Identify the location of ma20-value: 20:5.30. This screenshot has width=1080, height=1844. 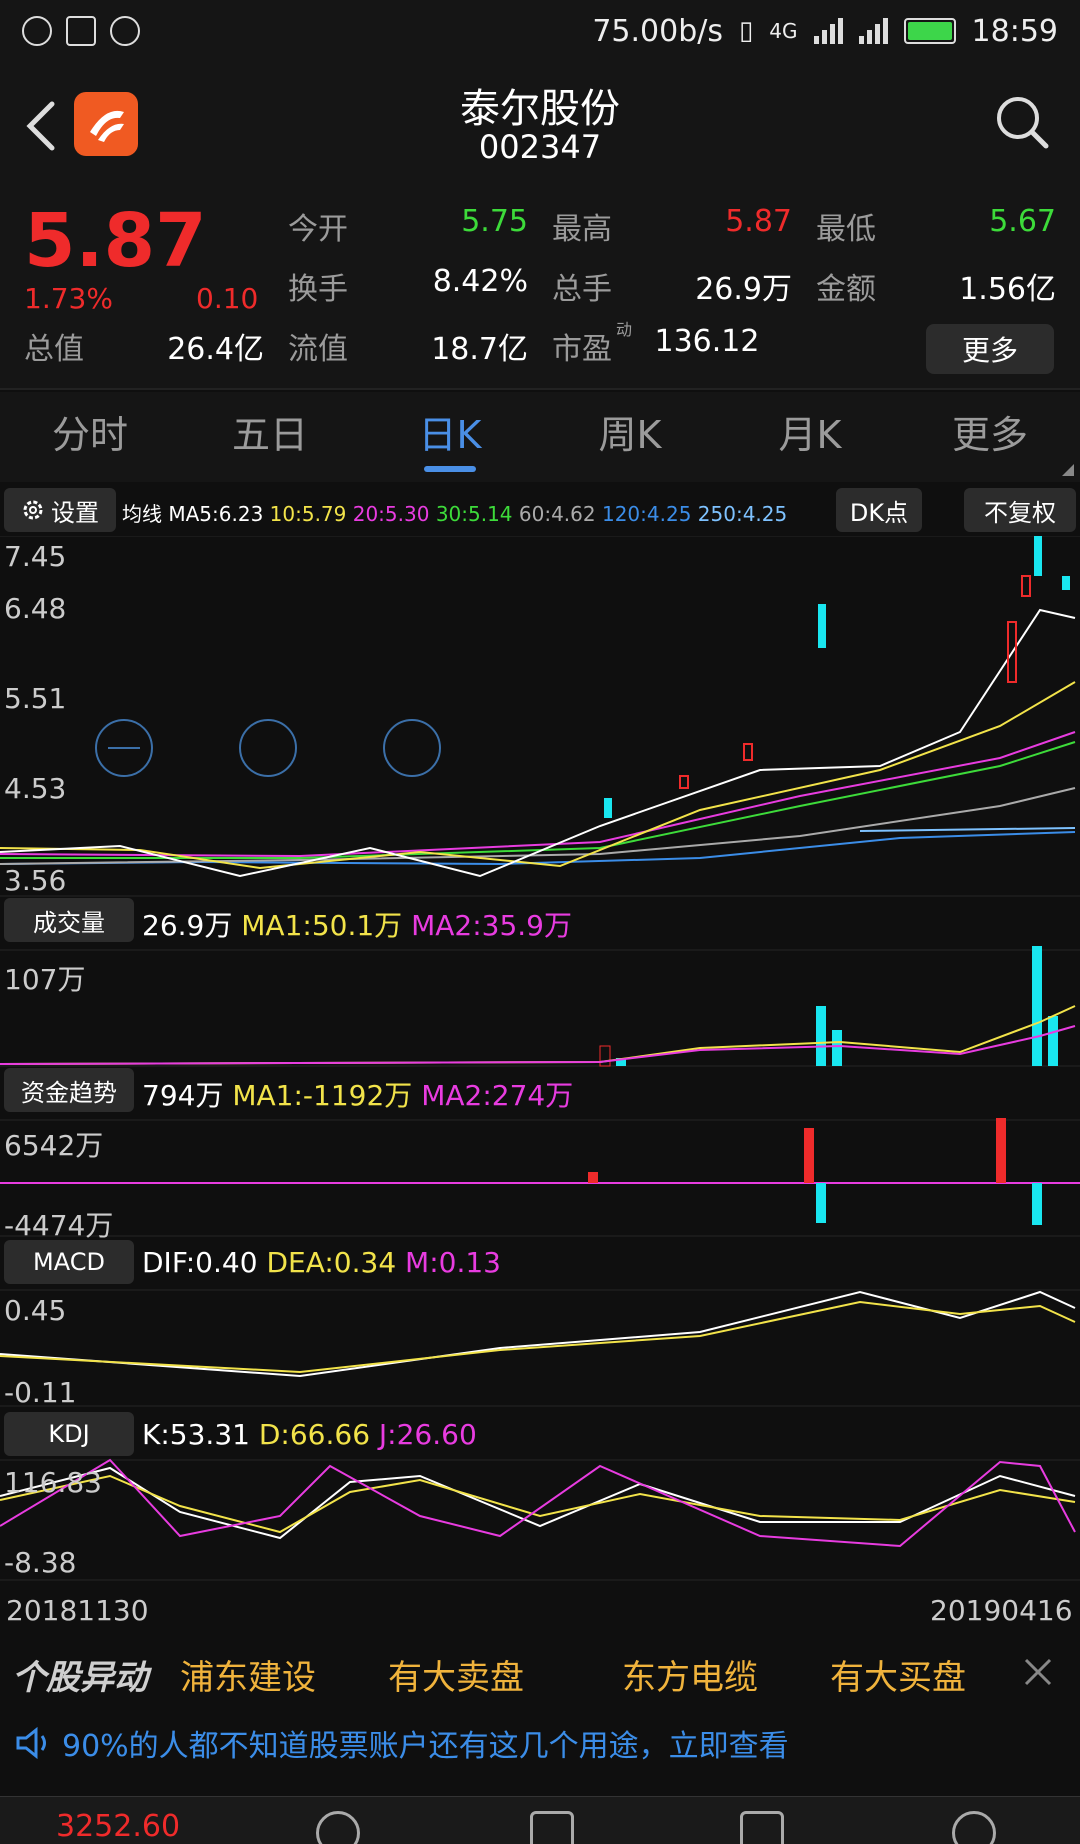
(391, 514).